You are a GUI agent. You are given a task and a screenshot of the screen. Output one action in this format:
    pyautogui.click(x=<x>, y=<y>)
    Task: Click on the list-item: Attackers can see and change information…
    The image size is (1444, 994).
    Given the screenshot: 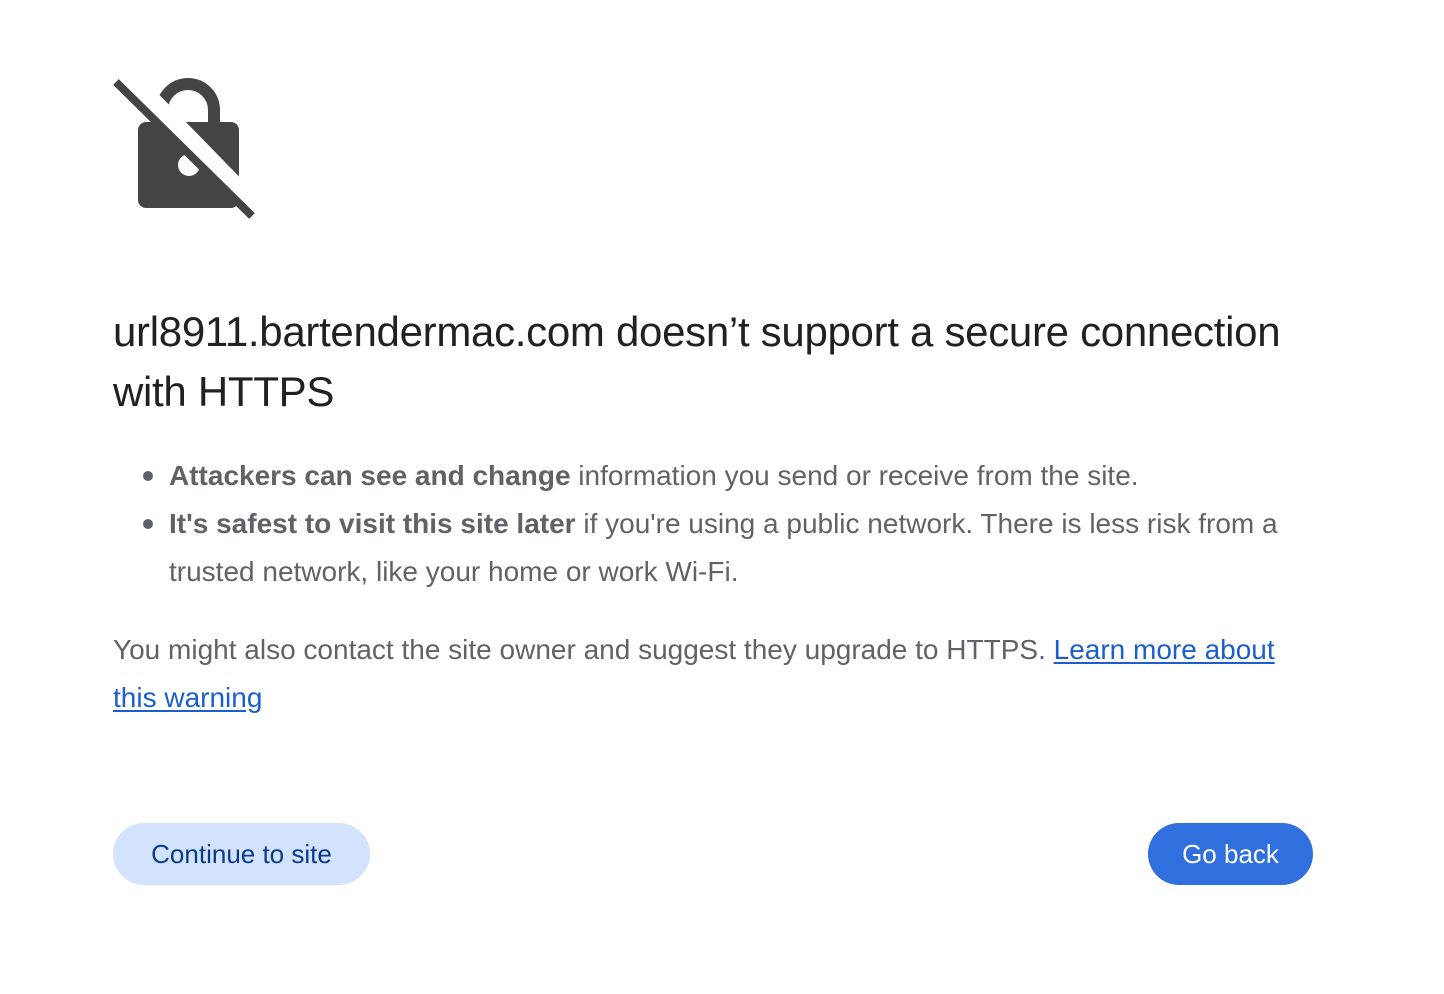 What is the action you would take?
    pyautogui.click(x=728, y=476)
    